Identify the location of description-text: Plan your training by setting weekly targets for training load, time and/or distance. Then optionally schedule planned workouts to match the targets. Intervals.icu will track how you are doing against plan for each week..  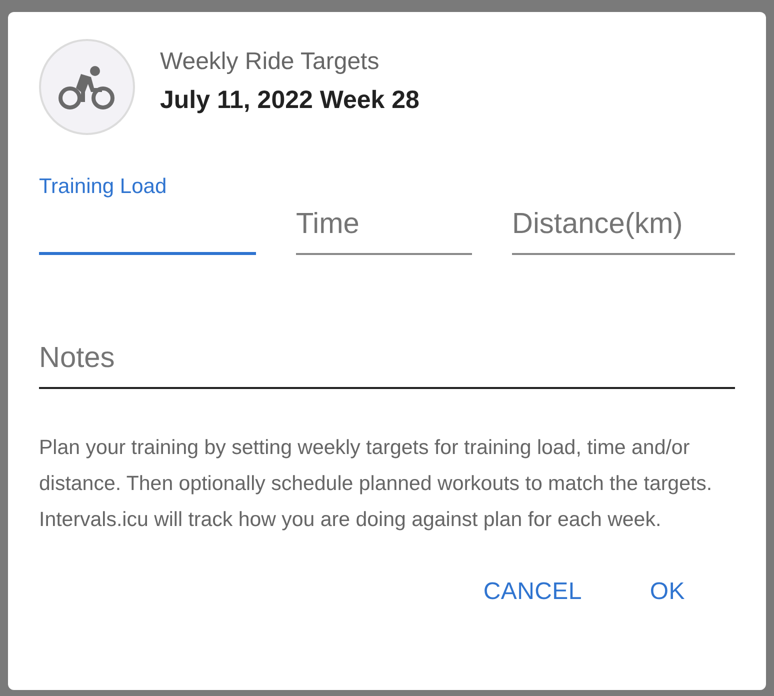
(376, 484).